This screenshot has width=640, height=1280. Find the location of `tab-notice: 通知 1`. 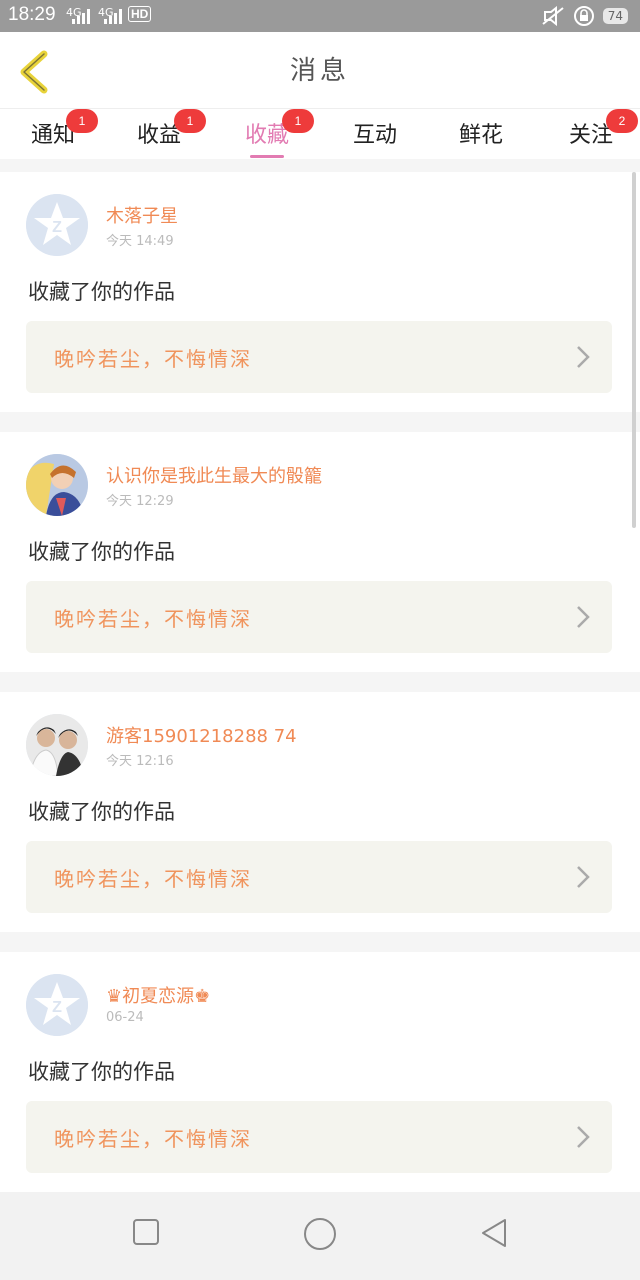

tab-notice: 通知 1 is located at coordinates (53, 129).